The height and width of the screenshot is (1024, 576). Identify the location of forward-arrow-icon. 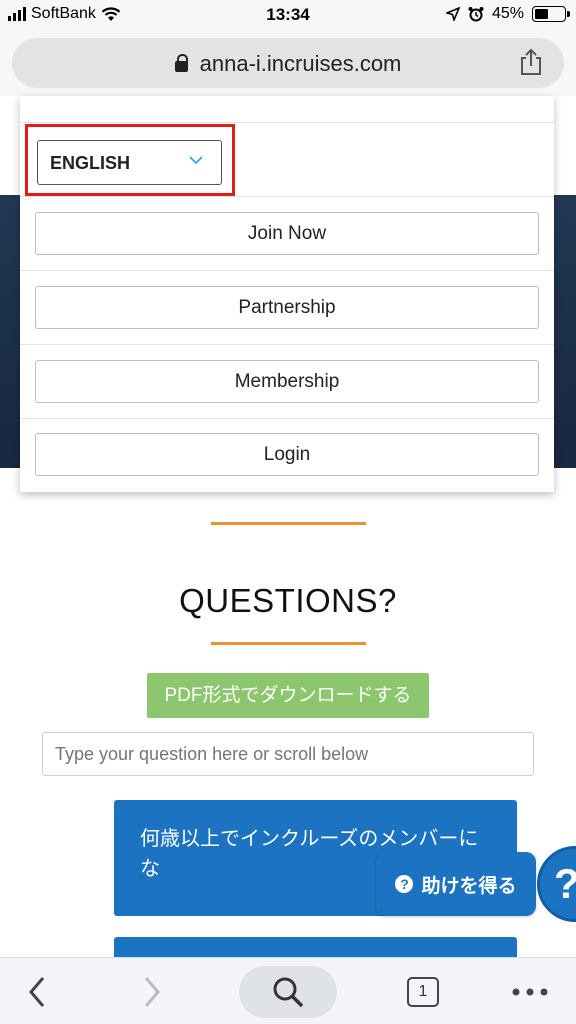
(152, 991).